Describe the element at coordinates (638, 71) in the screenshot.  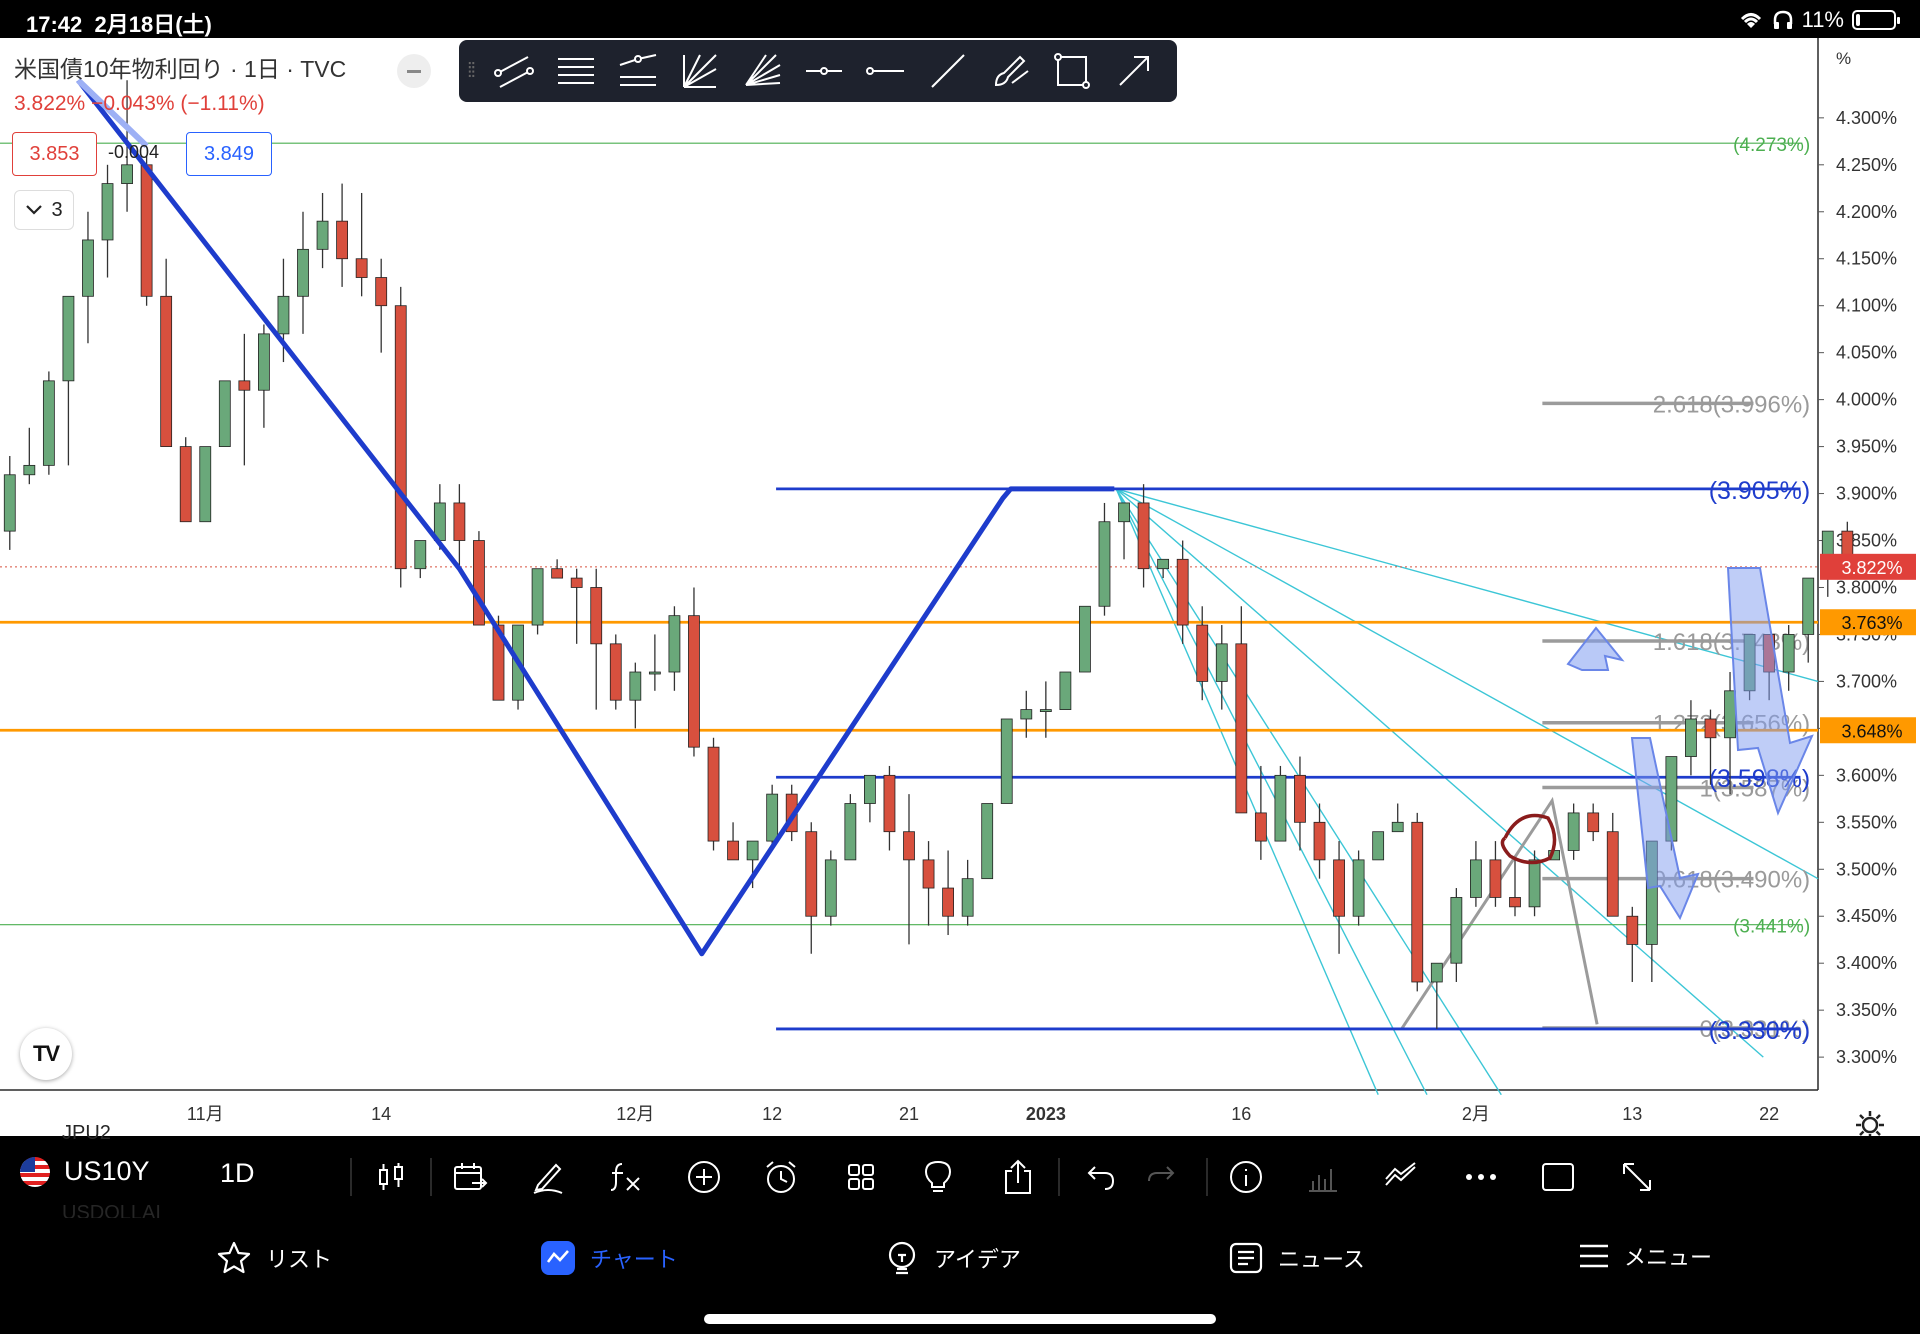
I see `disjoint-channel-icon` at that location.